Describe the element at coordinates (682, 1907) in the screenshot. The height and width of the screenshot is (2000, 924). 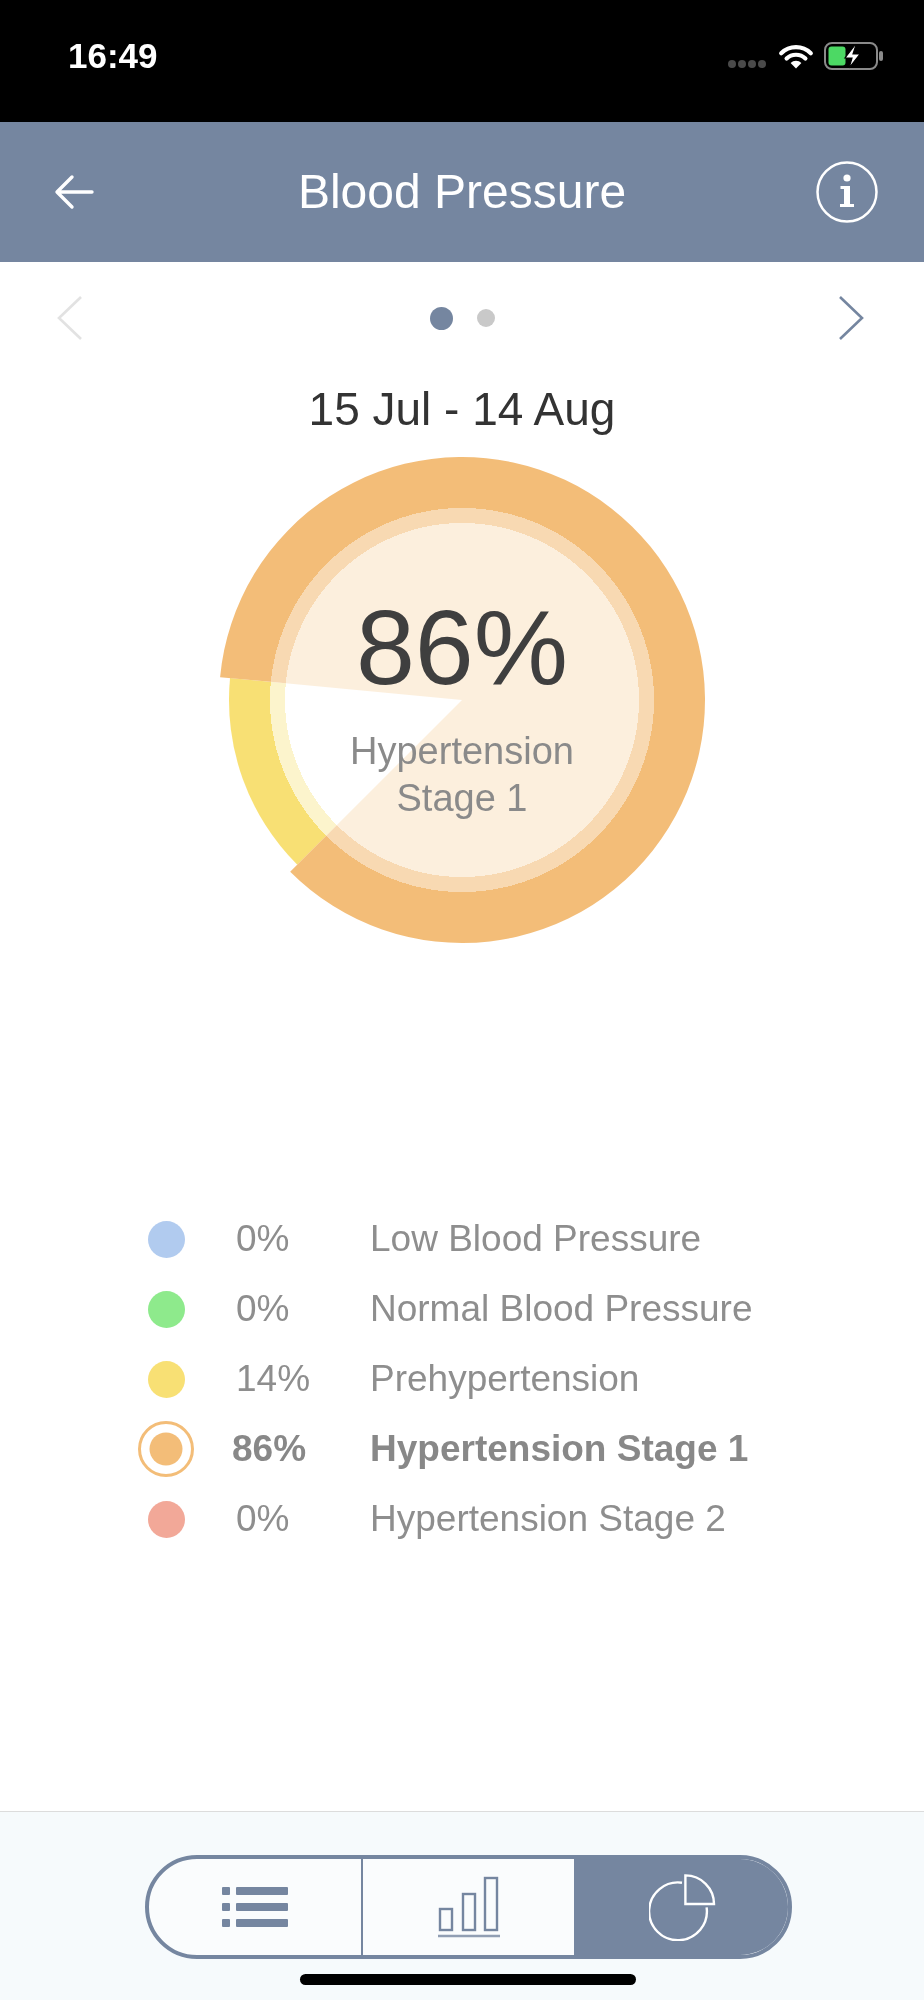
I see `pie-chart-icon` at that location.